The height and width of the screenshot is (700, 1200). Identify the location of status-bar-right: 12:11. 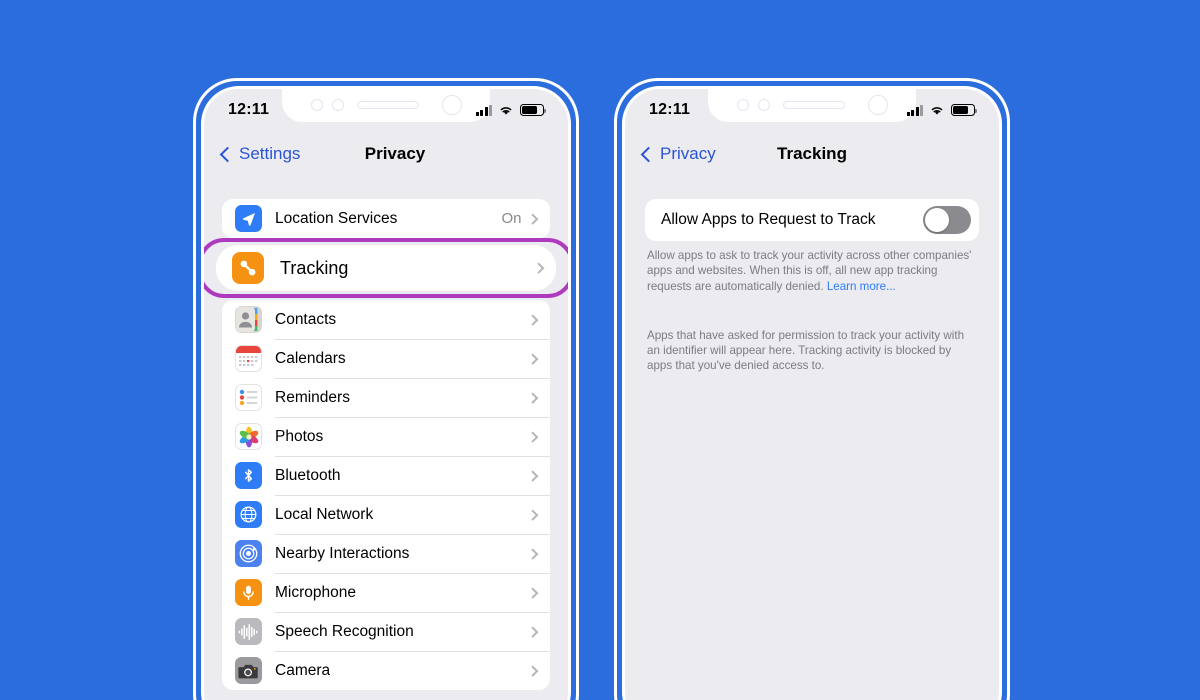
(812, 110).